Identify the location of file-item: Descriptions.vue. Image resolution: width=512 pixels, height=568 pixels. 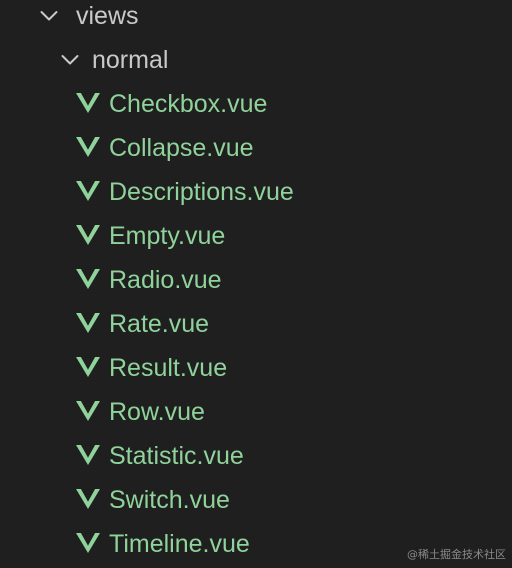
(256, 192).